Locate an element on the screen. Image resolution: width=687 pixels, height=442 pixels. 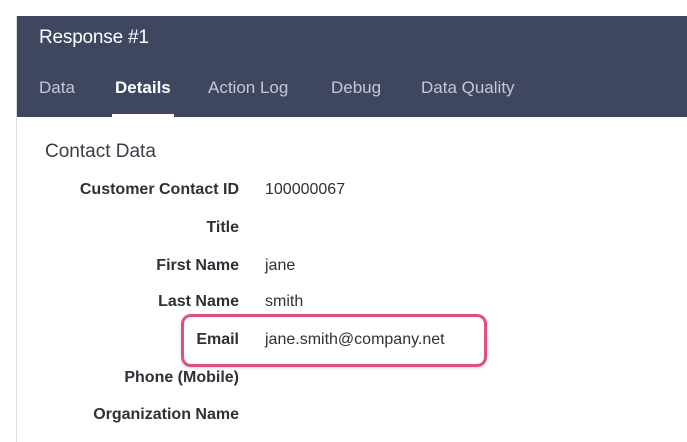
label-title: Title is located at coordinates (222, 227).